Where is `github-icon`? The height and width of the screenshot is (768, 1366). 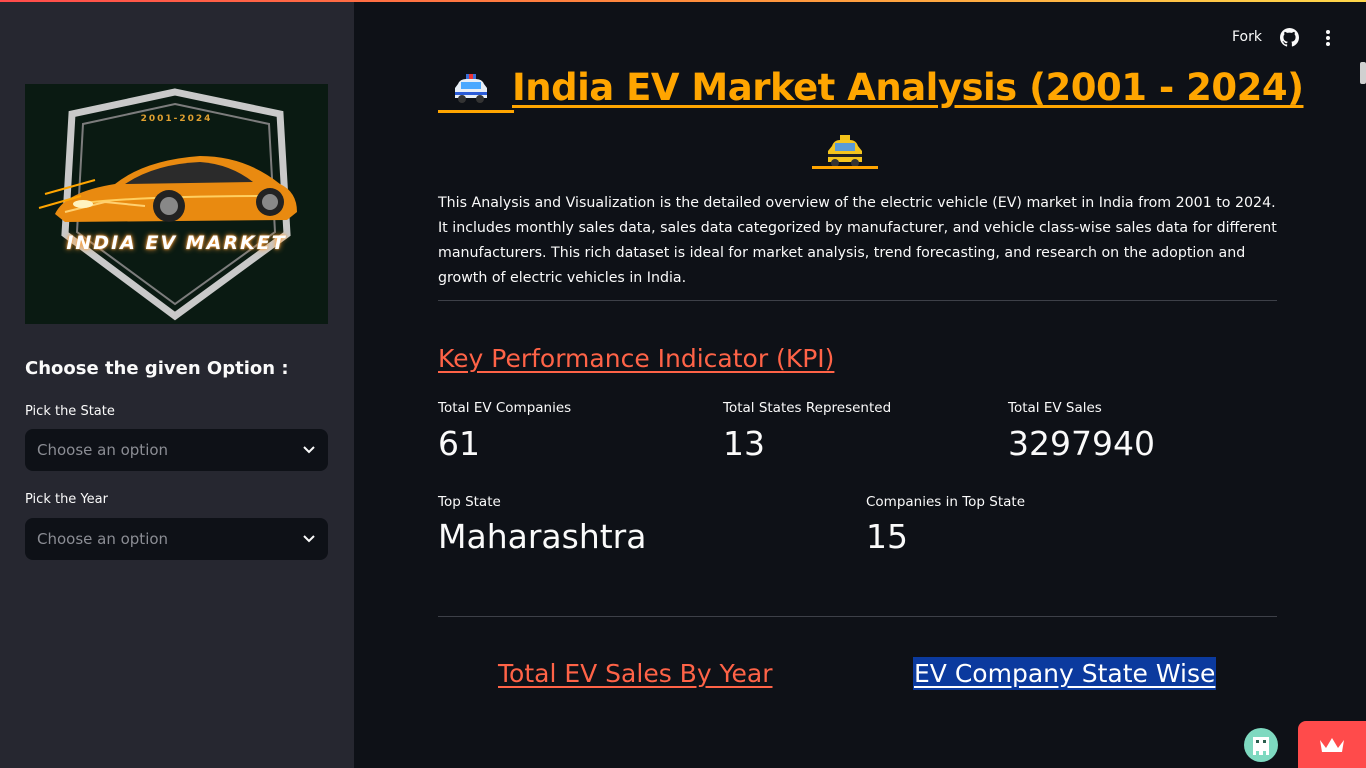
github-icon is located at coordinates (1289, 37).